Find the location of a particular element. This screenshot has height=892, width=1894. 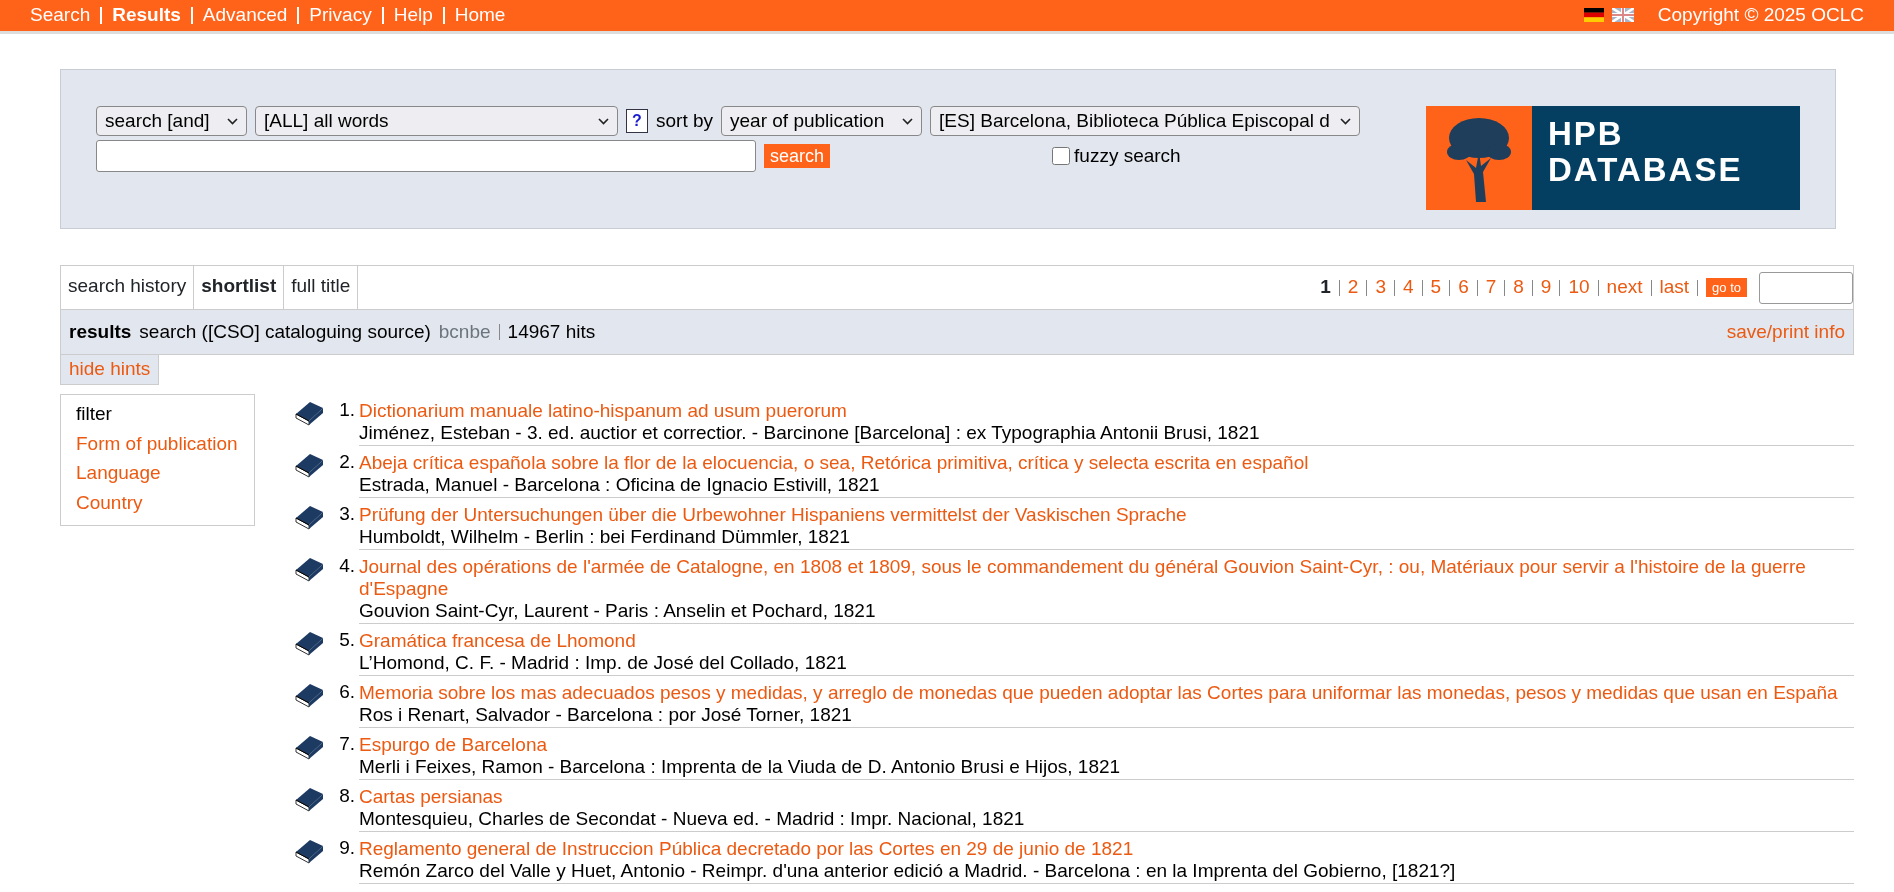

search-button: search is located at coordinates (797, 156).